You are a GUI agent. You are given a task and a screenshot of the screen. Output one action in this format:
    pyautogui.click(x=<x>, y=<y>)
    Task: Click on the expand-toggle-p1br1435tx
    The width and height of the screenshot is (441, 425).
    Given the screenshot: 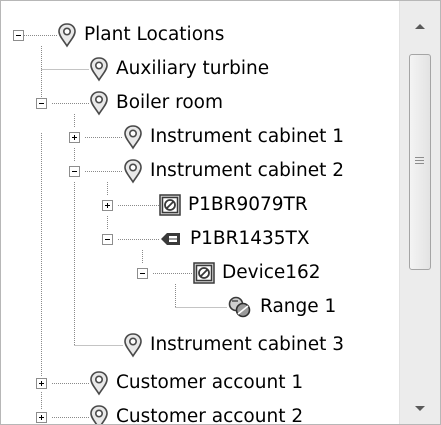 What is the action you would take?
    pyautogui.click(x=107, y=239)
    